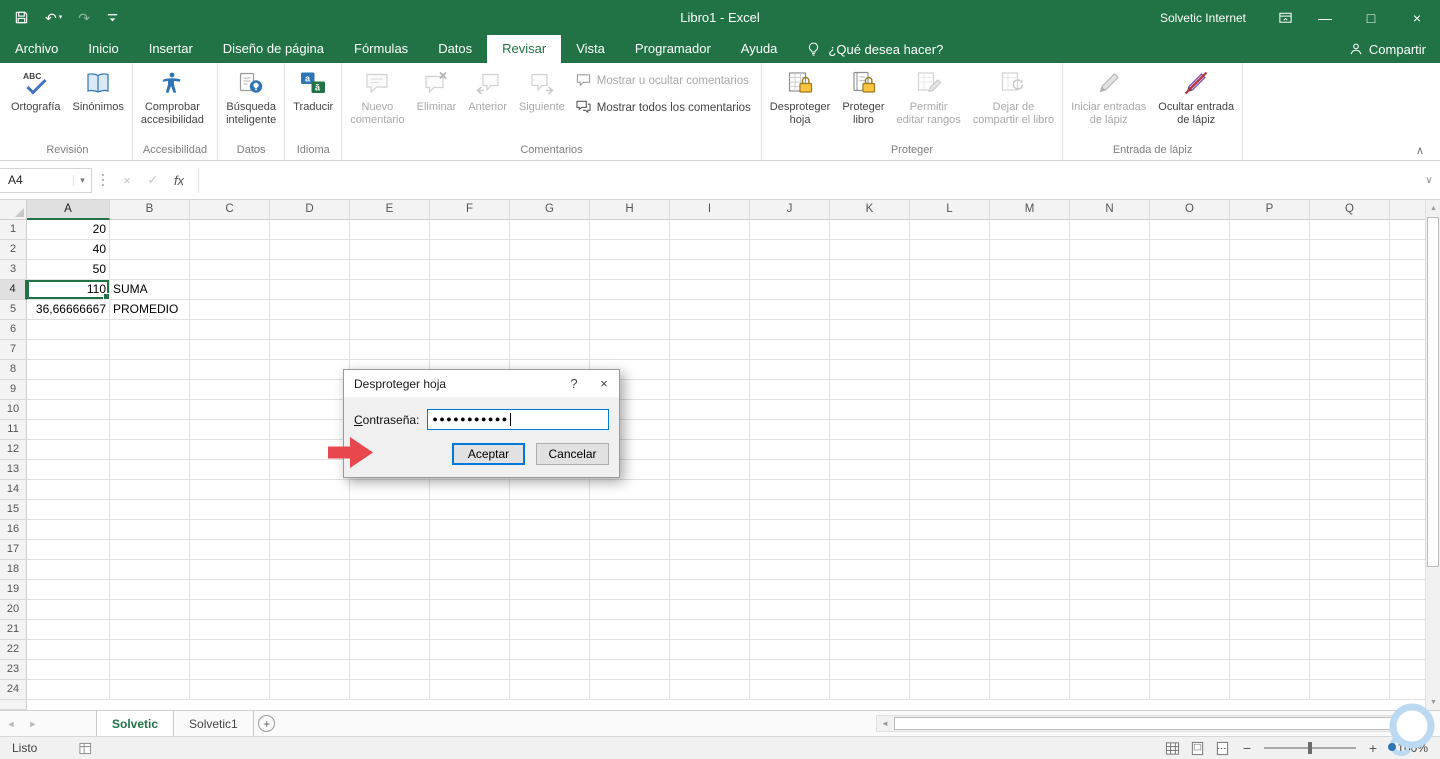  I want to click on cell-F22, so click(470, 650).